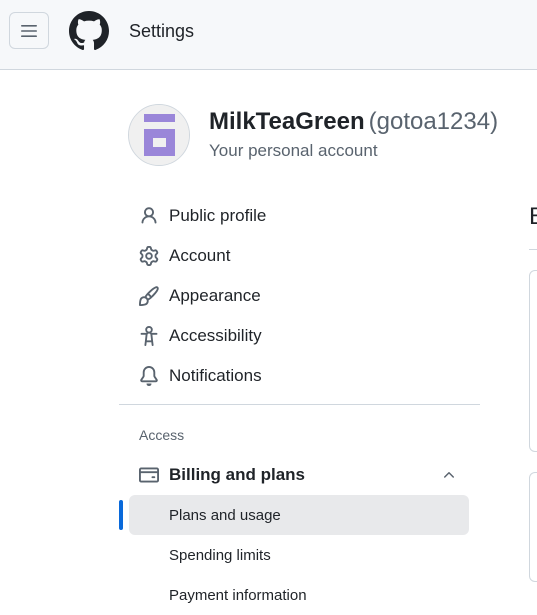  What do you see at coordinates (238, 595) in the screenshot?
I see `nav-subitem-label: Payment information` at bounding box center [238, 595].